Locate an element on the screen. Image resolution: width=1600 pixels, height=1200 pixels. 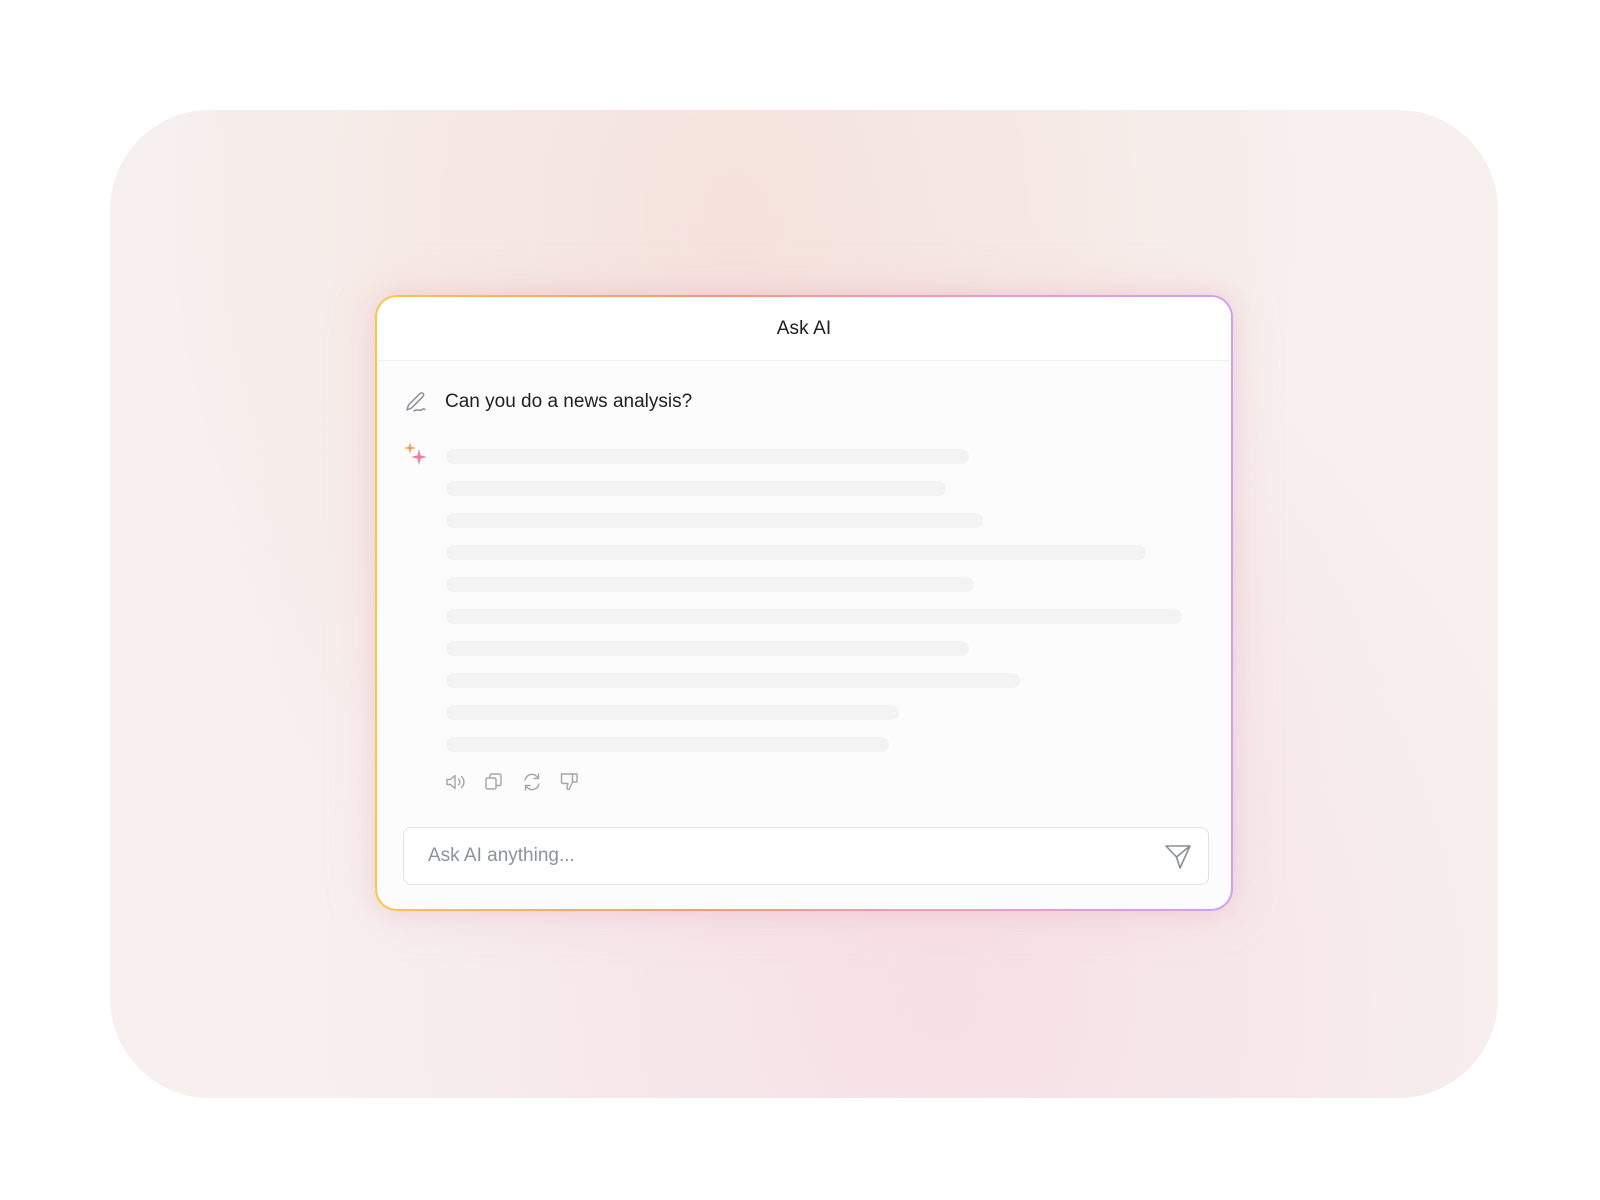
user-message: Can you do a news analysis? is located at coordinates (547, 402).